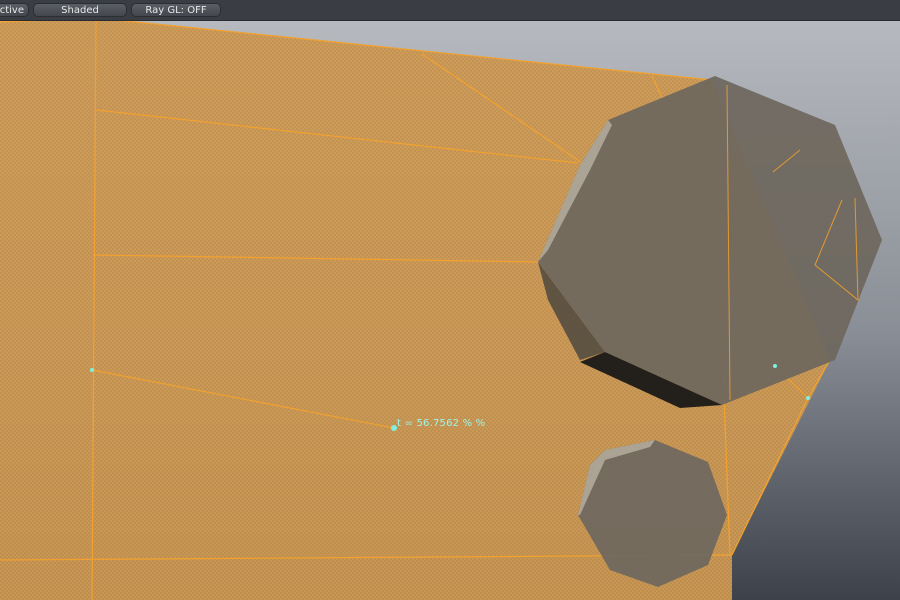 This screenshot has height=600, width=900. I want to click on edge-point-b, so click(808, 398).